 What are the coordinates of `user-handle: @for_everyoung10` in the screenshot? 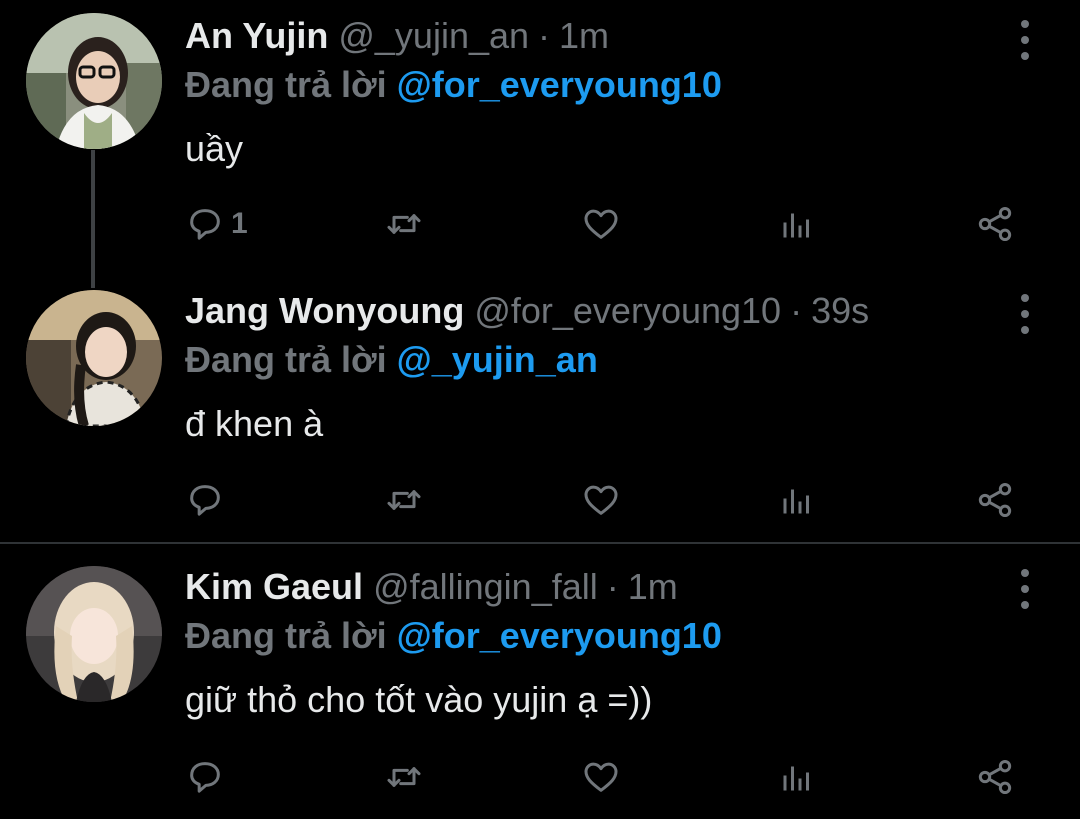 It's located at (627, 311).